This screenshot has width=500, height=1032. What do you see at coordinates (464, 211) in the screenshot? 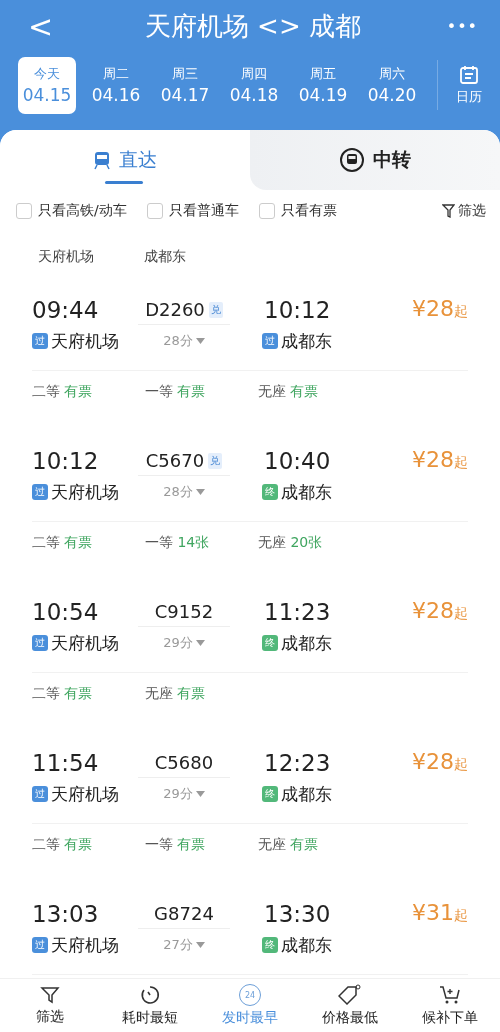
I see `filter-button: 筛选` at bounding box center [464, 211].